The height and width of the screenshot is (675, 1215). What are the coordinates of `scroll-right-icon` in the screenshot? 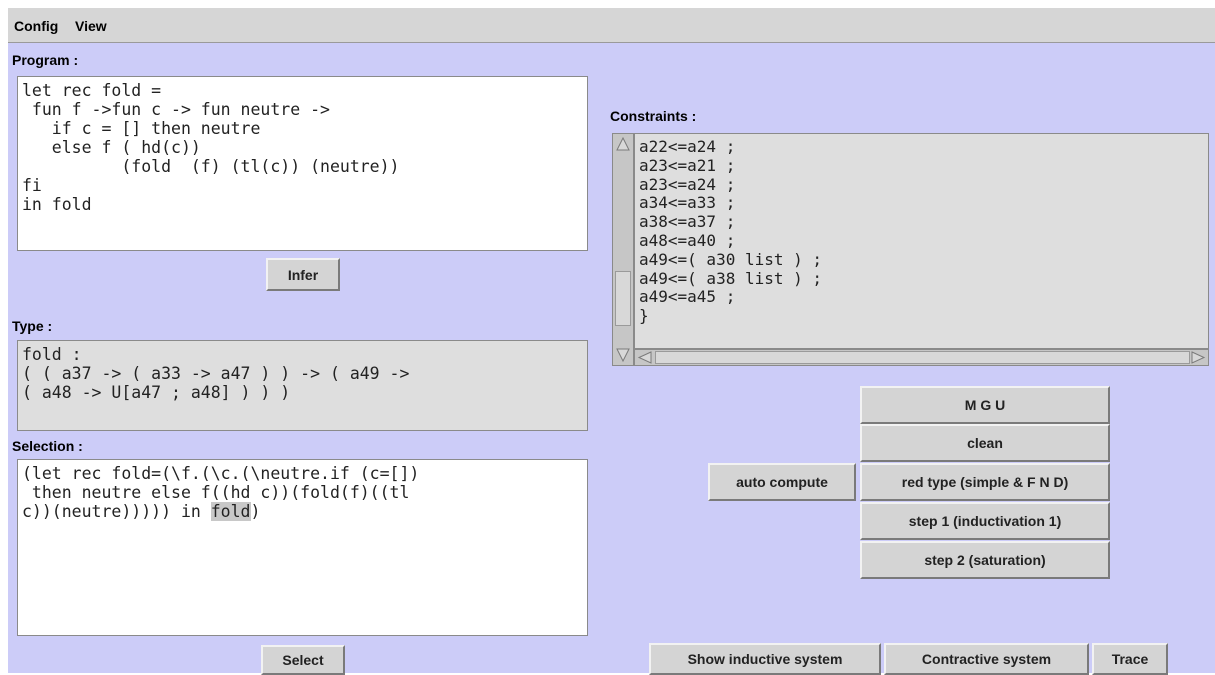 It's located at (1198, 357).